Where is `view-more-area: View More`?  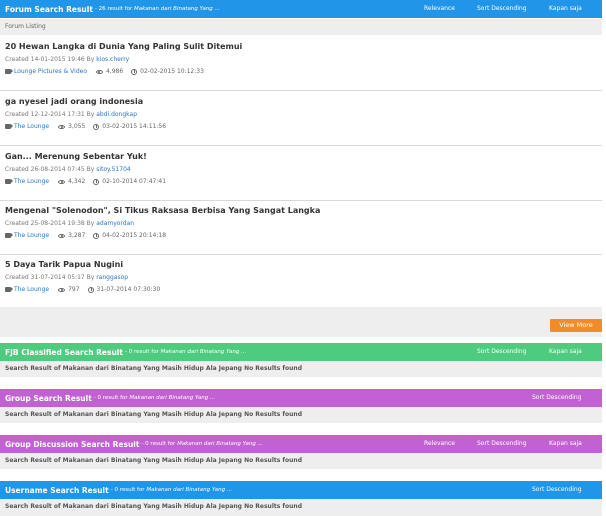
view-more-area: View More is located at coordinates (301, 322).